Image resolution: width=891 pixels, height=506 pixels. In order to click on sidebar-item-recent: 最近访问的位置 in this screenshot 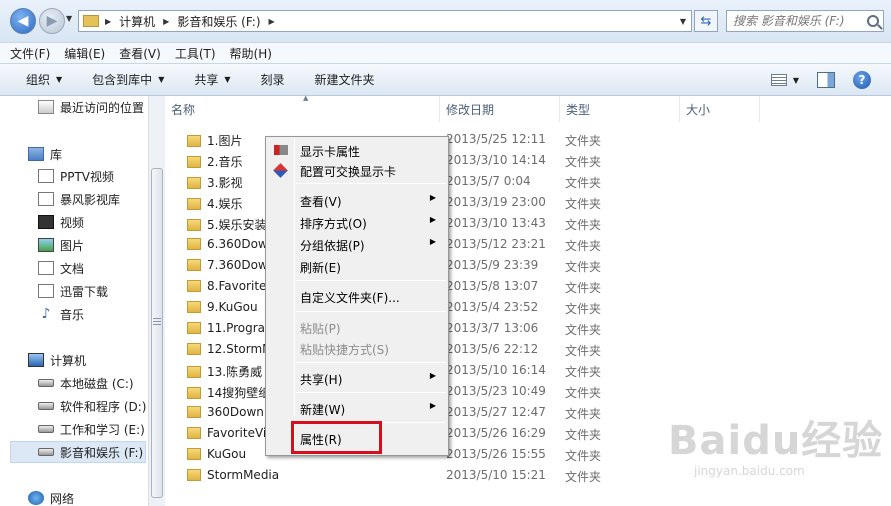, I will do `click(91, 107)`.